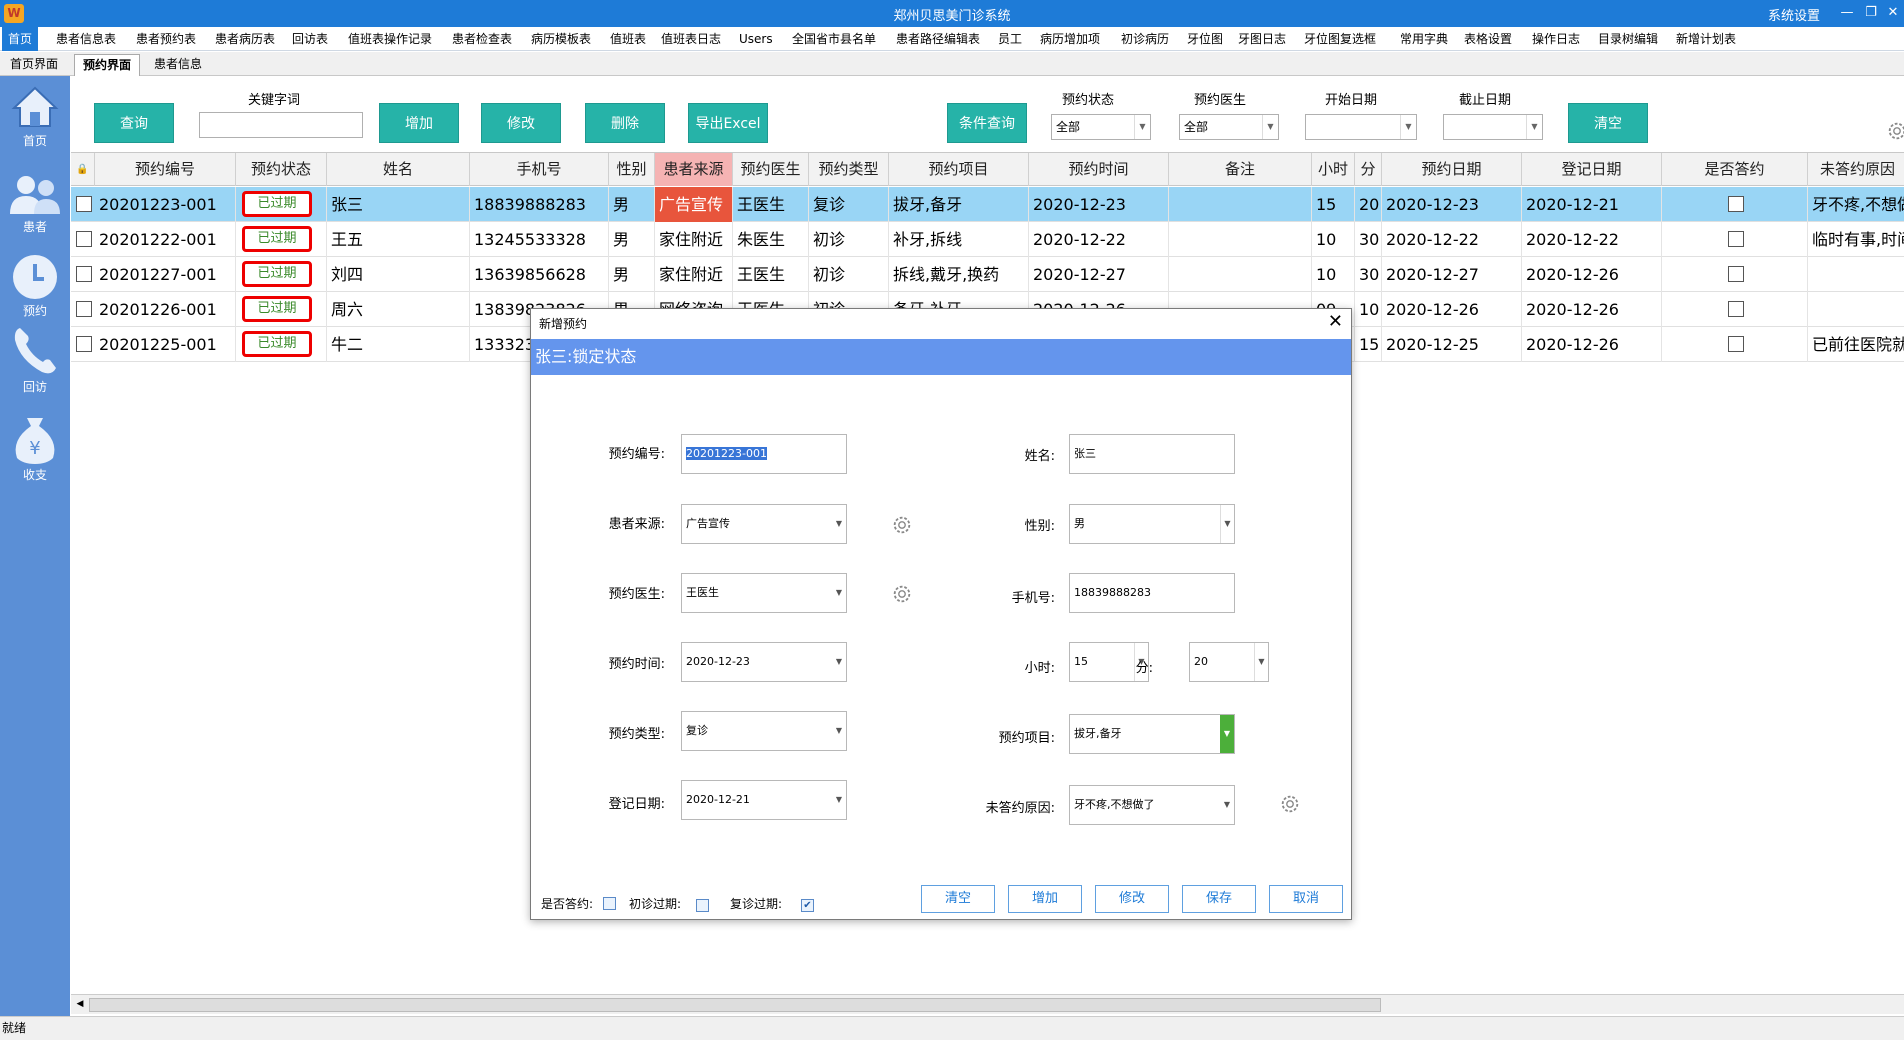  What do you see at coordinates (310, 39) in the screenshot?
I see `menu-item-4: 回访表` at bounding box center [310, 39].